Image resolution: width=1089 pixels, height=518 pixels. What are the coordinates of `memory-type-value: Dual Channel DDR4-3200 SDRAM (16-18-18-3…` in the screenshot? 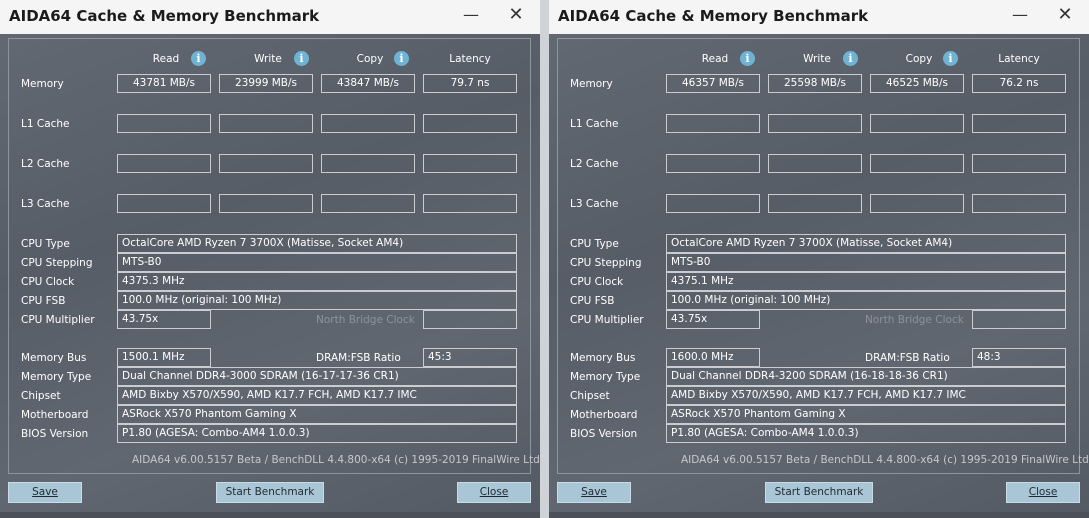 It's located at (866, 376).